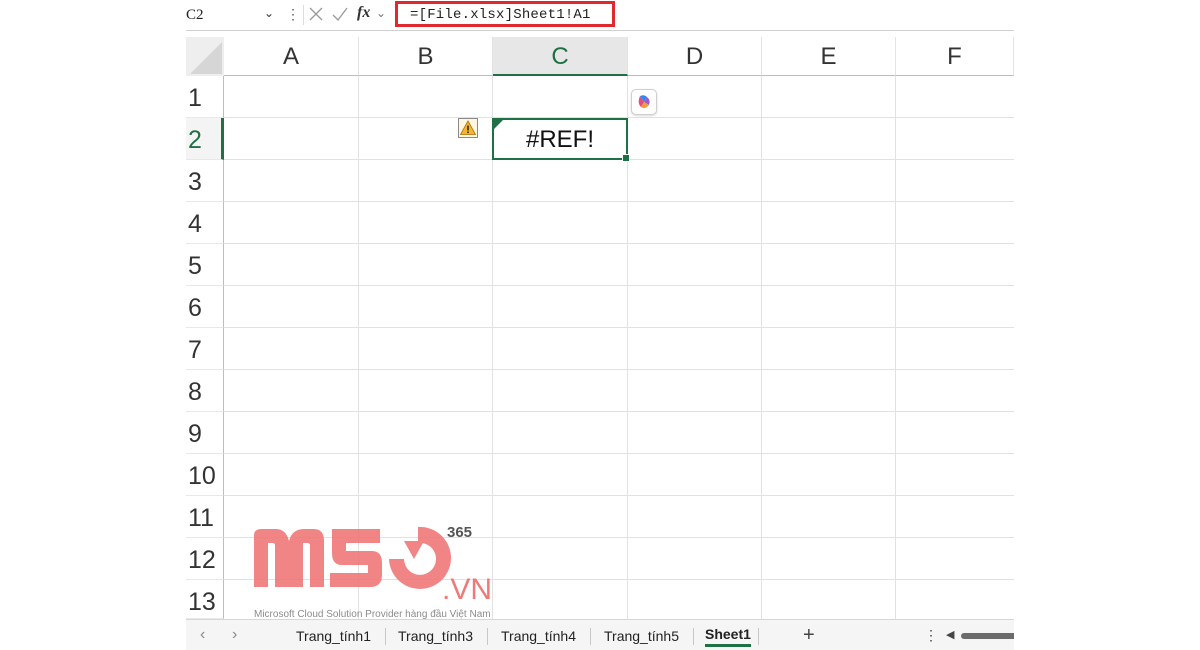  Describe the element at coordinates (316, 14) in the screenshot. I see `close-icon` at that location.